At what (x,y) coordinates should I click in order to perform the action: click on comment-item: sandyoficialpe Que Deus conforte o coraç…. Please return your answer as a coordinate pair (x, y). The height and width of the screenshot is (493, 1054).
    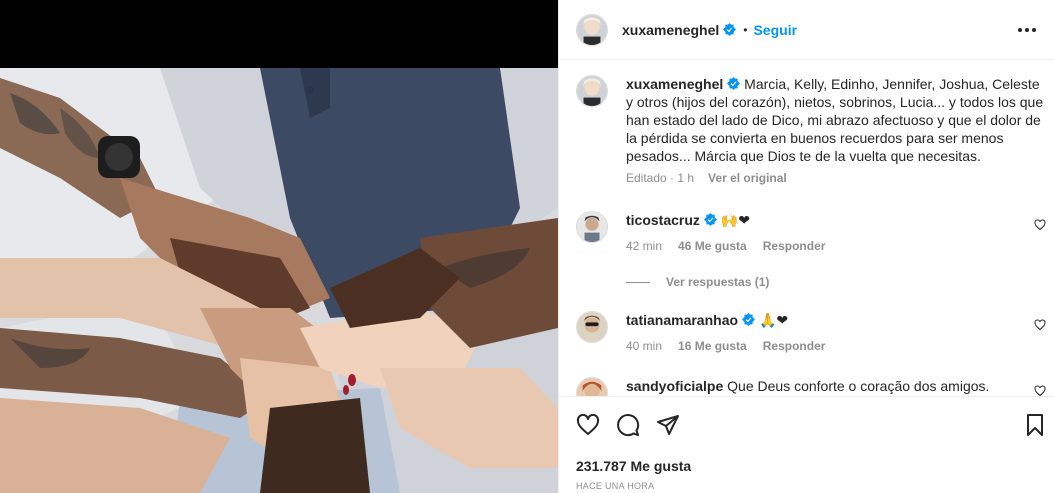
    Looking at the image, I should click on (811, 386).